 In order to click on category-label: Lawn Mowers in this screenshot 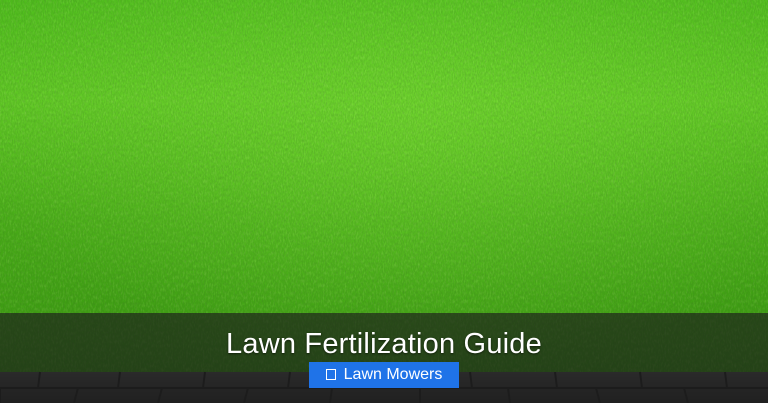, I will do `click(393, 374)`.